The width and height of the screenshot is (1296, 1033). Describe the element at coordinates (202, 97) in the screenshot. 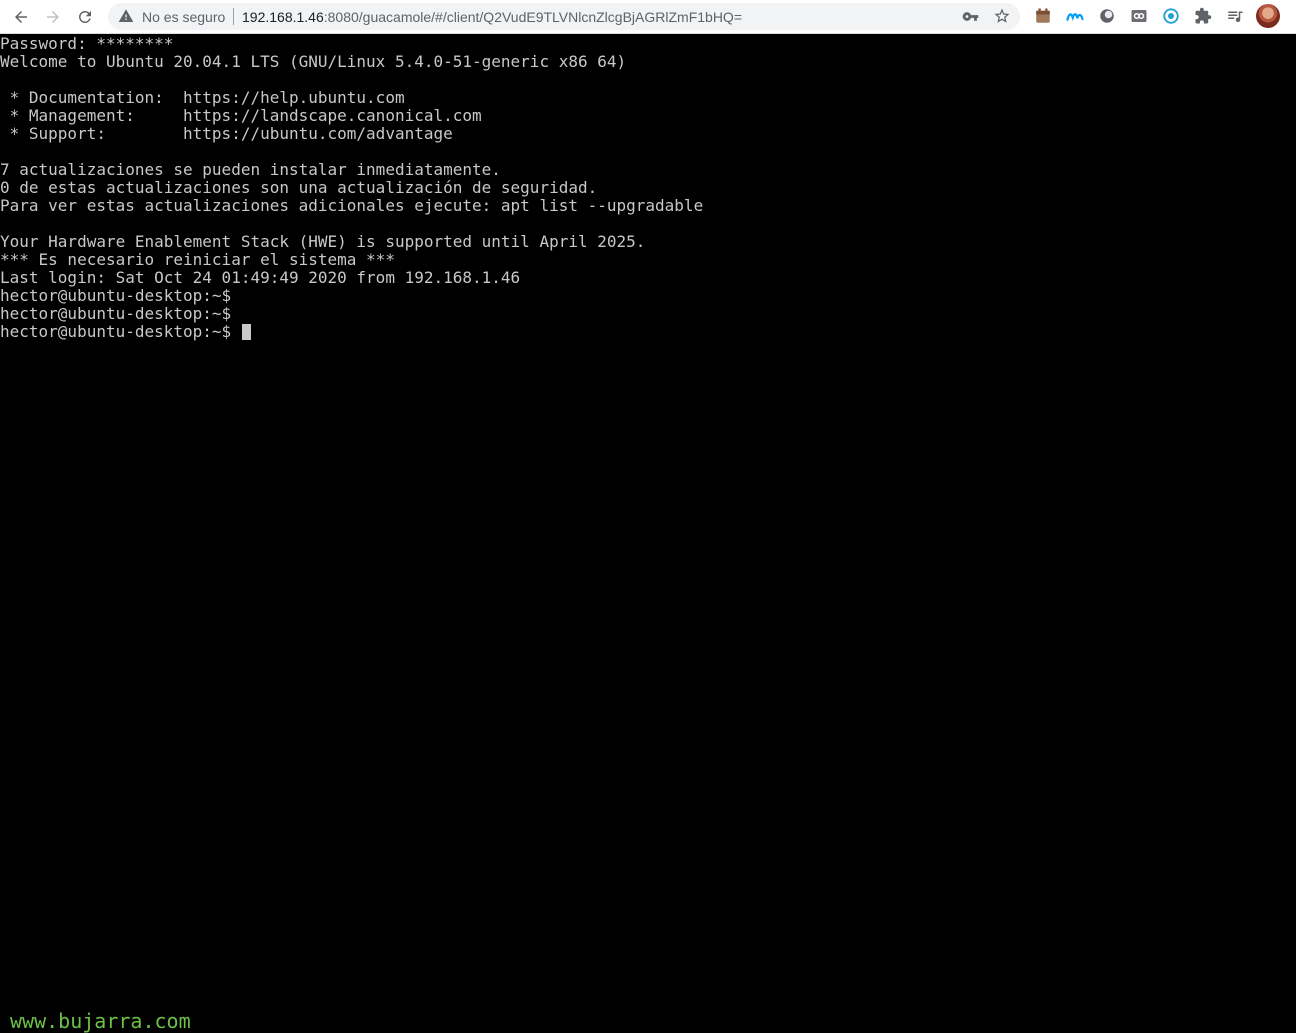

I see `terminal-line: * Documentation: https://help.ubuntu.com` at that location.